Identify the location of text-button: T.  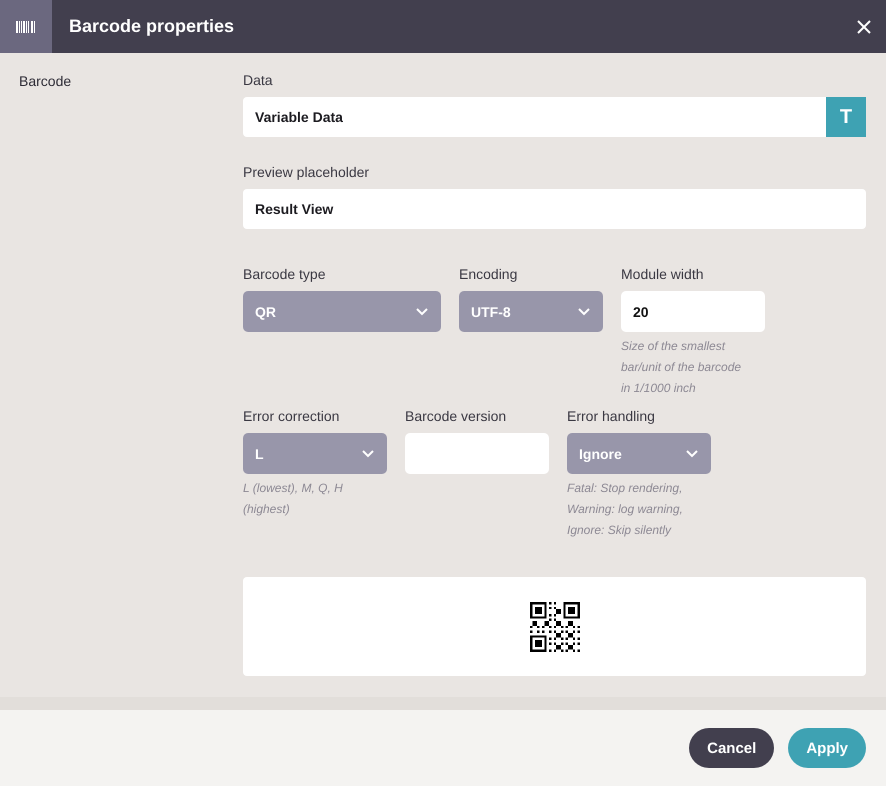
(846, 117).